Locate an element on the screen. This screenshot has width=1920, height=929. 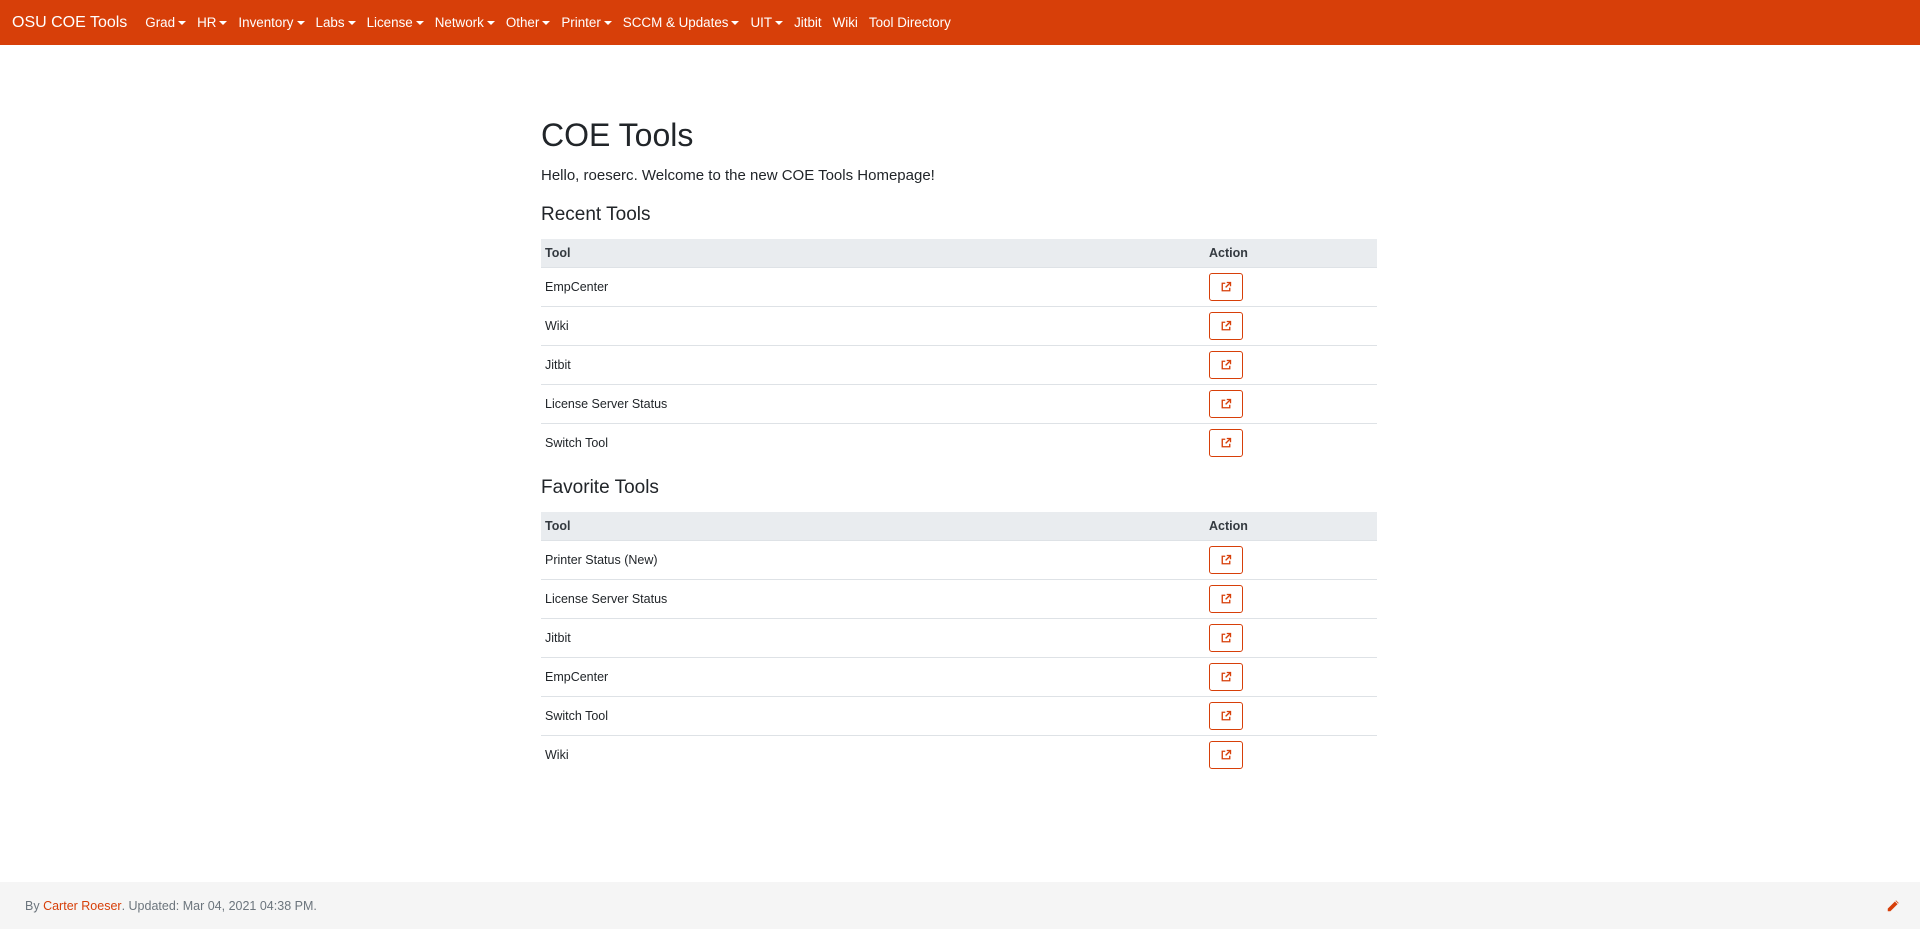
nav-item-label: Wiki is located at coordinates (845, 22).